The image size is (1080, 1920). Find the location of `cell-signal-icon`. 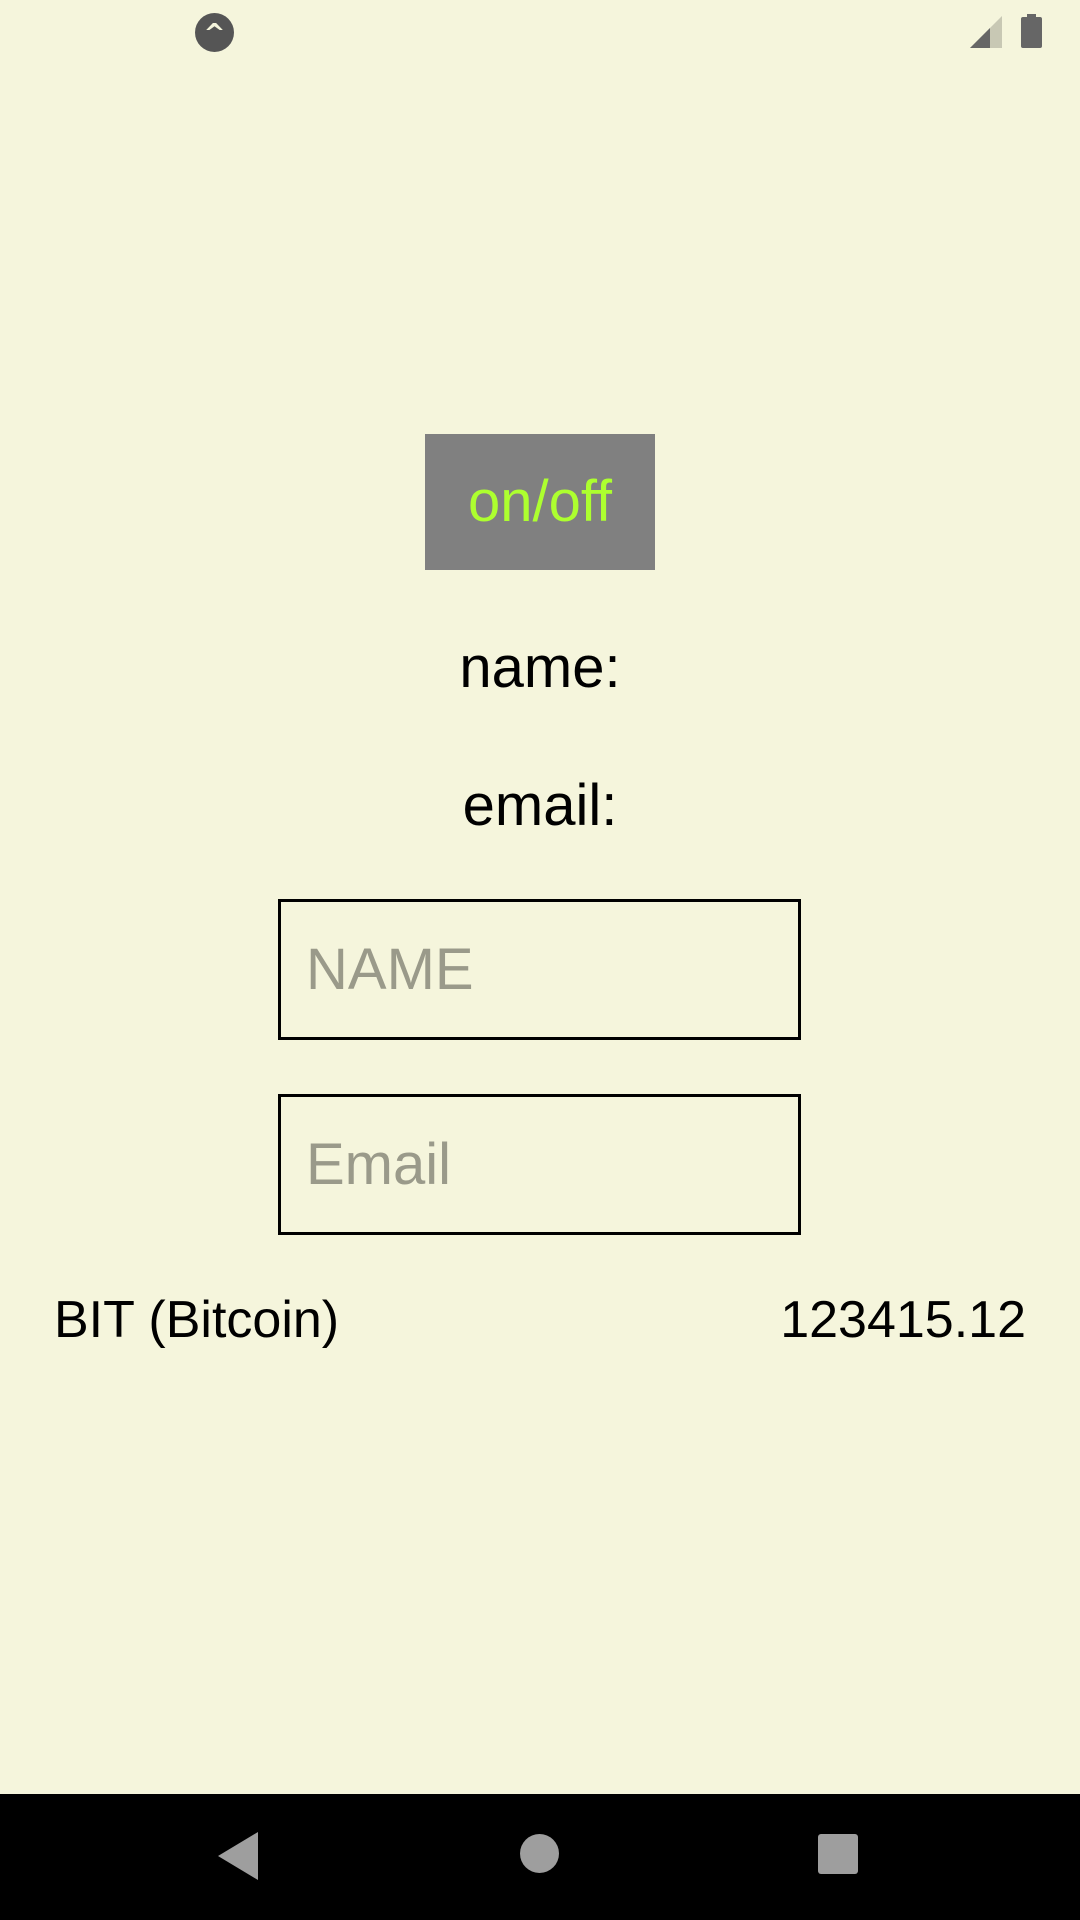

cell-signal-icon is located at coordinates (986, 32).